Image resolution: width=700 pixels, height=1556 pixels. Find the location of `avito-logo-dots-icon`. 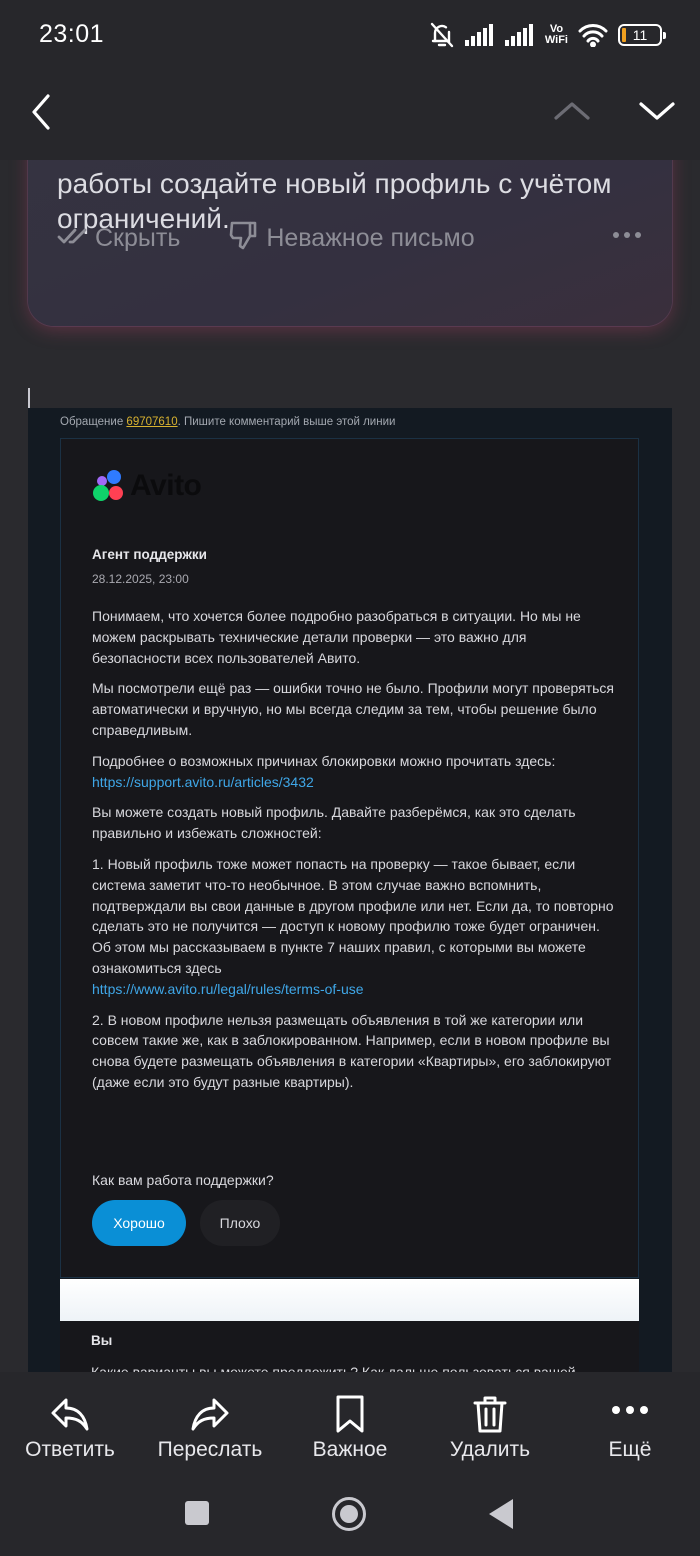

avito-logo-dots-icon is located at coordinates (108, 485).